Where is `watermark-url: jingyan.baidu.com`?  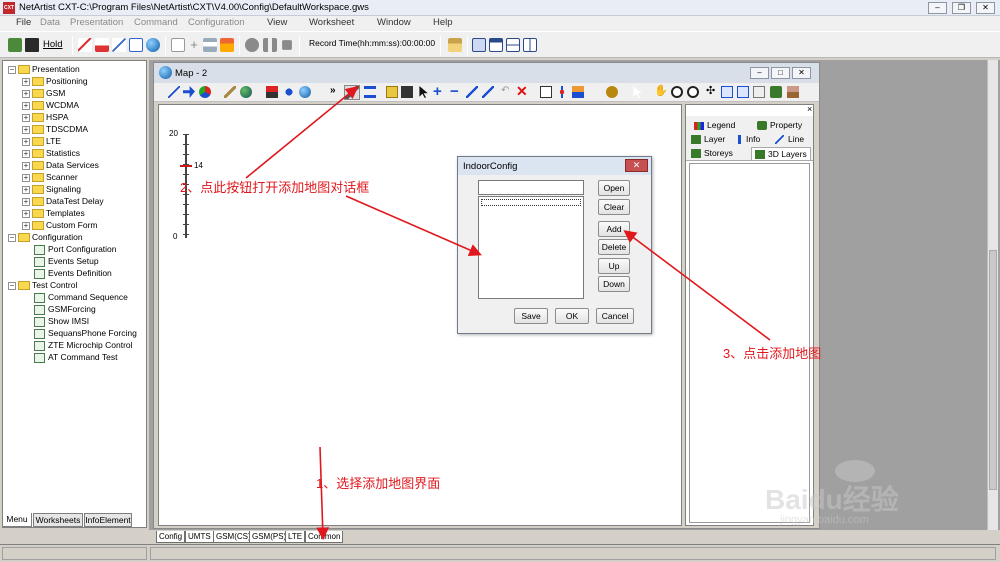
watermark-url: jingyan.baidu.com is located at coordinates (824, 520).